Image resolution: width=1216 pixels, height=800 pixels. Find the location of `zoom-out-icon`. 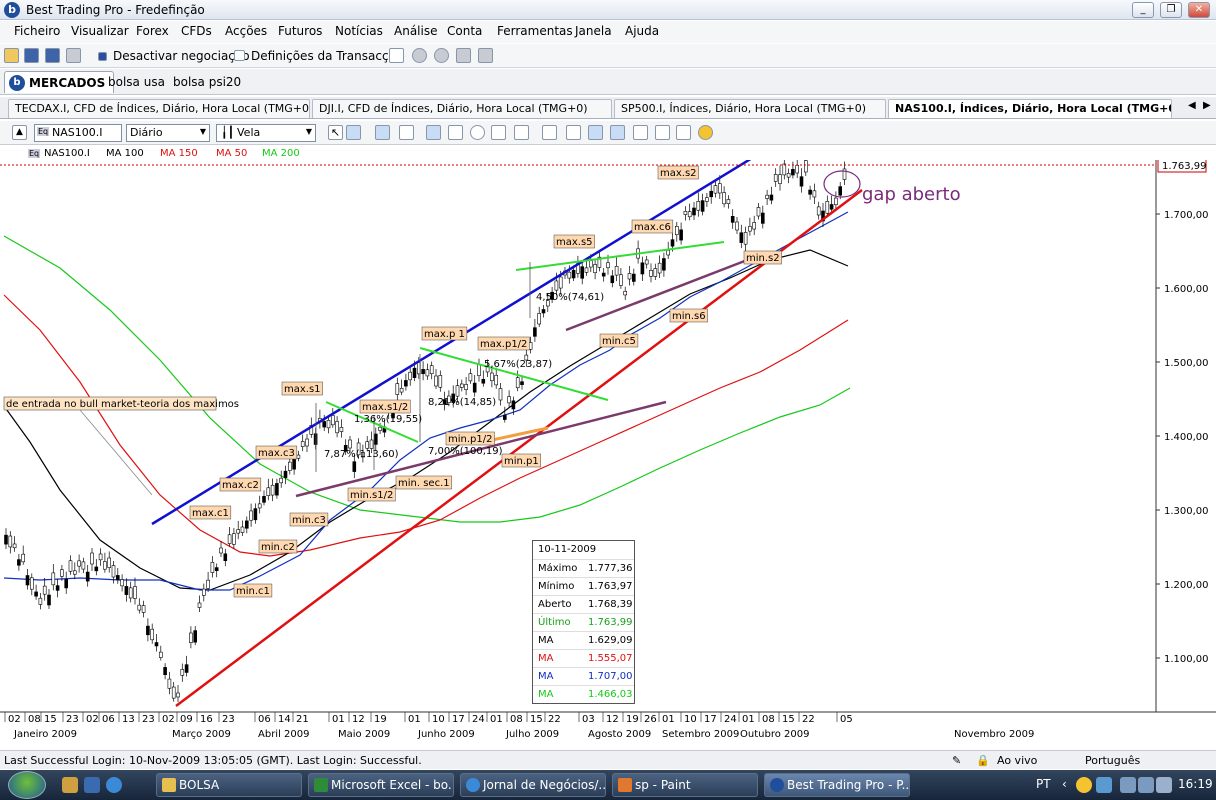

zoom-out-icon is located at coordinates (441, 55).